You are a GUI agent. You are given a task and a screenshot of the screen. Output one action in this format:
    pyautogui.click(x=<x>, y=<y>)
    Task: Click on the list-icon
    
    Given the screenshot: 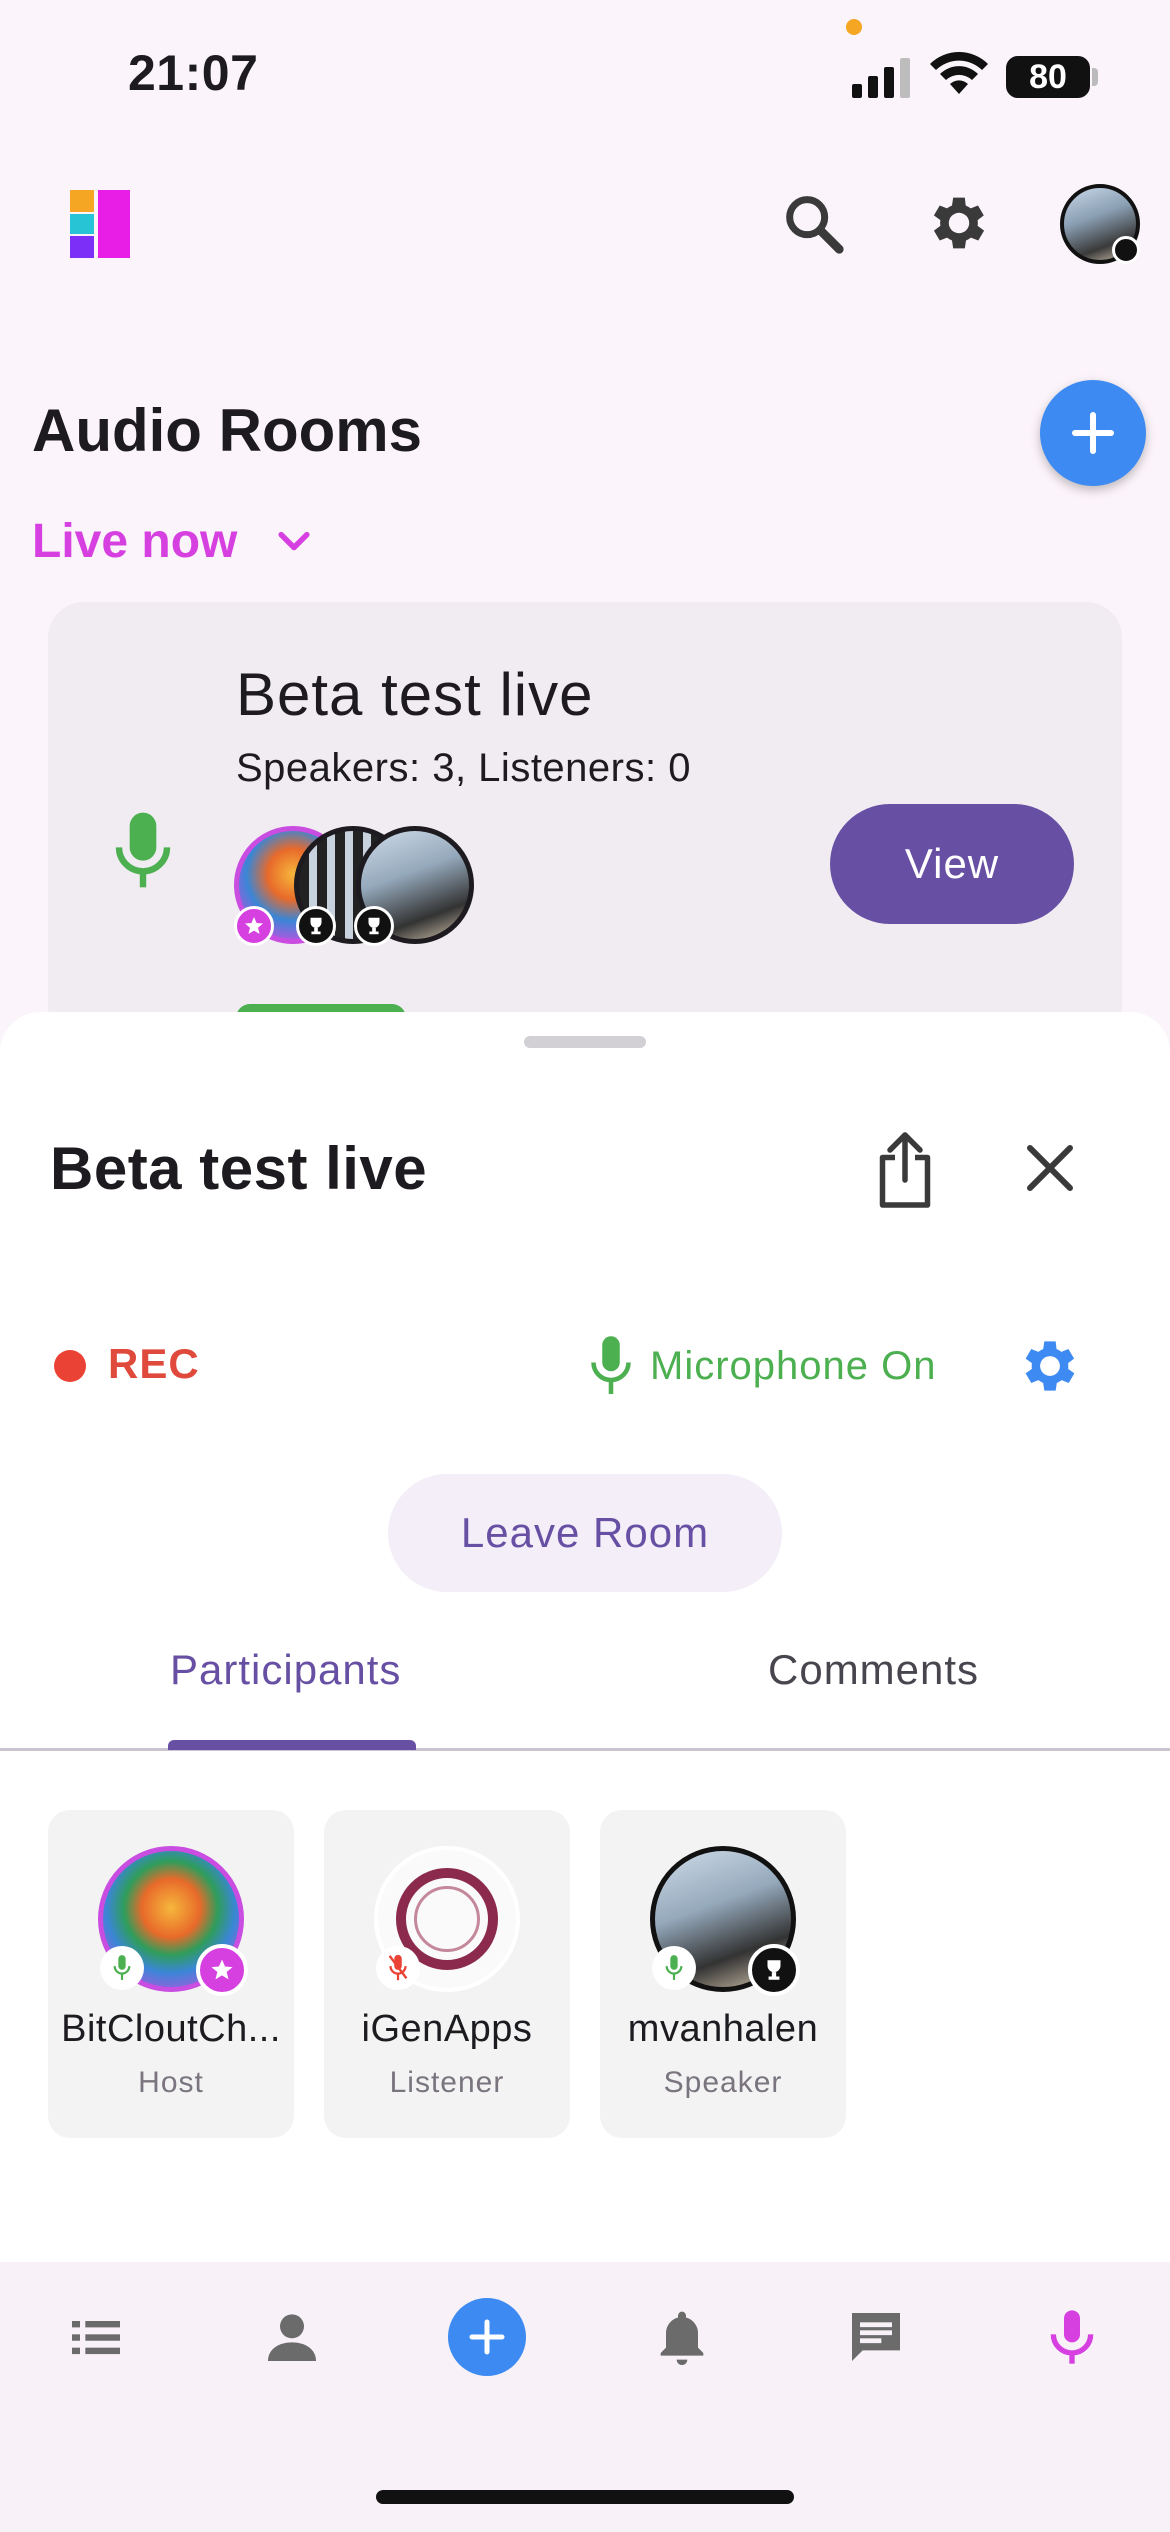 What is the action you would take?
    pyautogui.click(x=96, y=2337)
    